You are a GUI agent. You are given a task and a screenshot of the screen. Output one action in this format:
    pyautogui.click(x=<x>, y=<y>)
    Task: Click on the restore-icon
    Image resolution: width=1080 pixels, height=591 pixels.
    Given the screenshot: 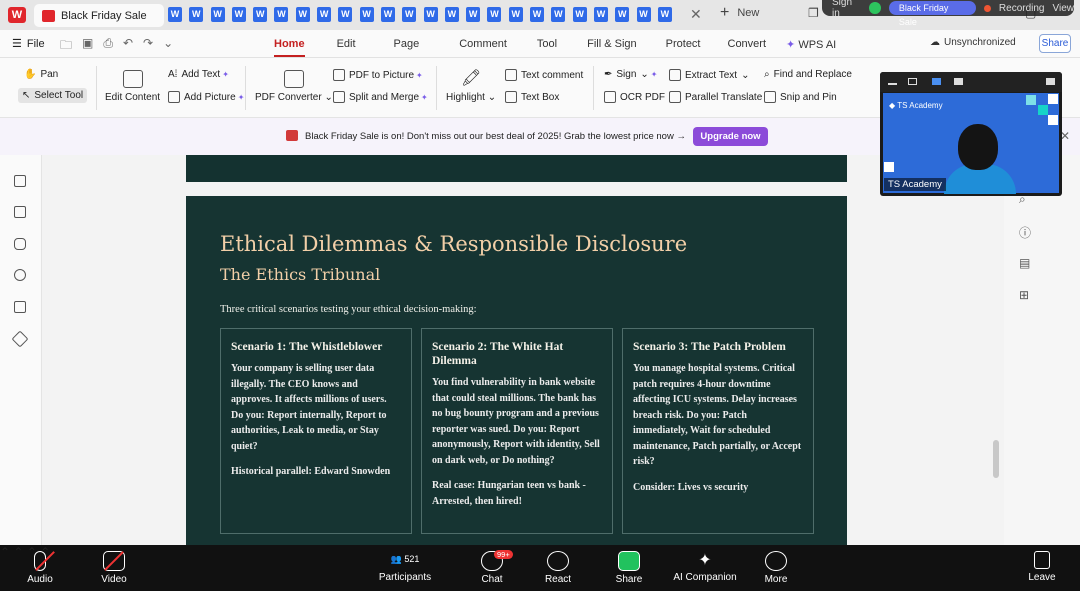 What is the action you would take?
    pyautogui.click(x=912, y=81)
    